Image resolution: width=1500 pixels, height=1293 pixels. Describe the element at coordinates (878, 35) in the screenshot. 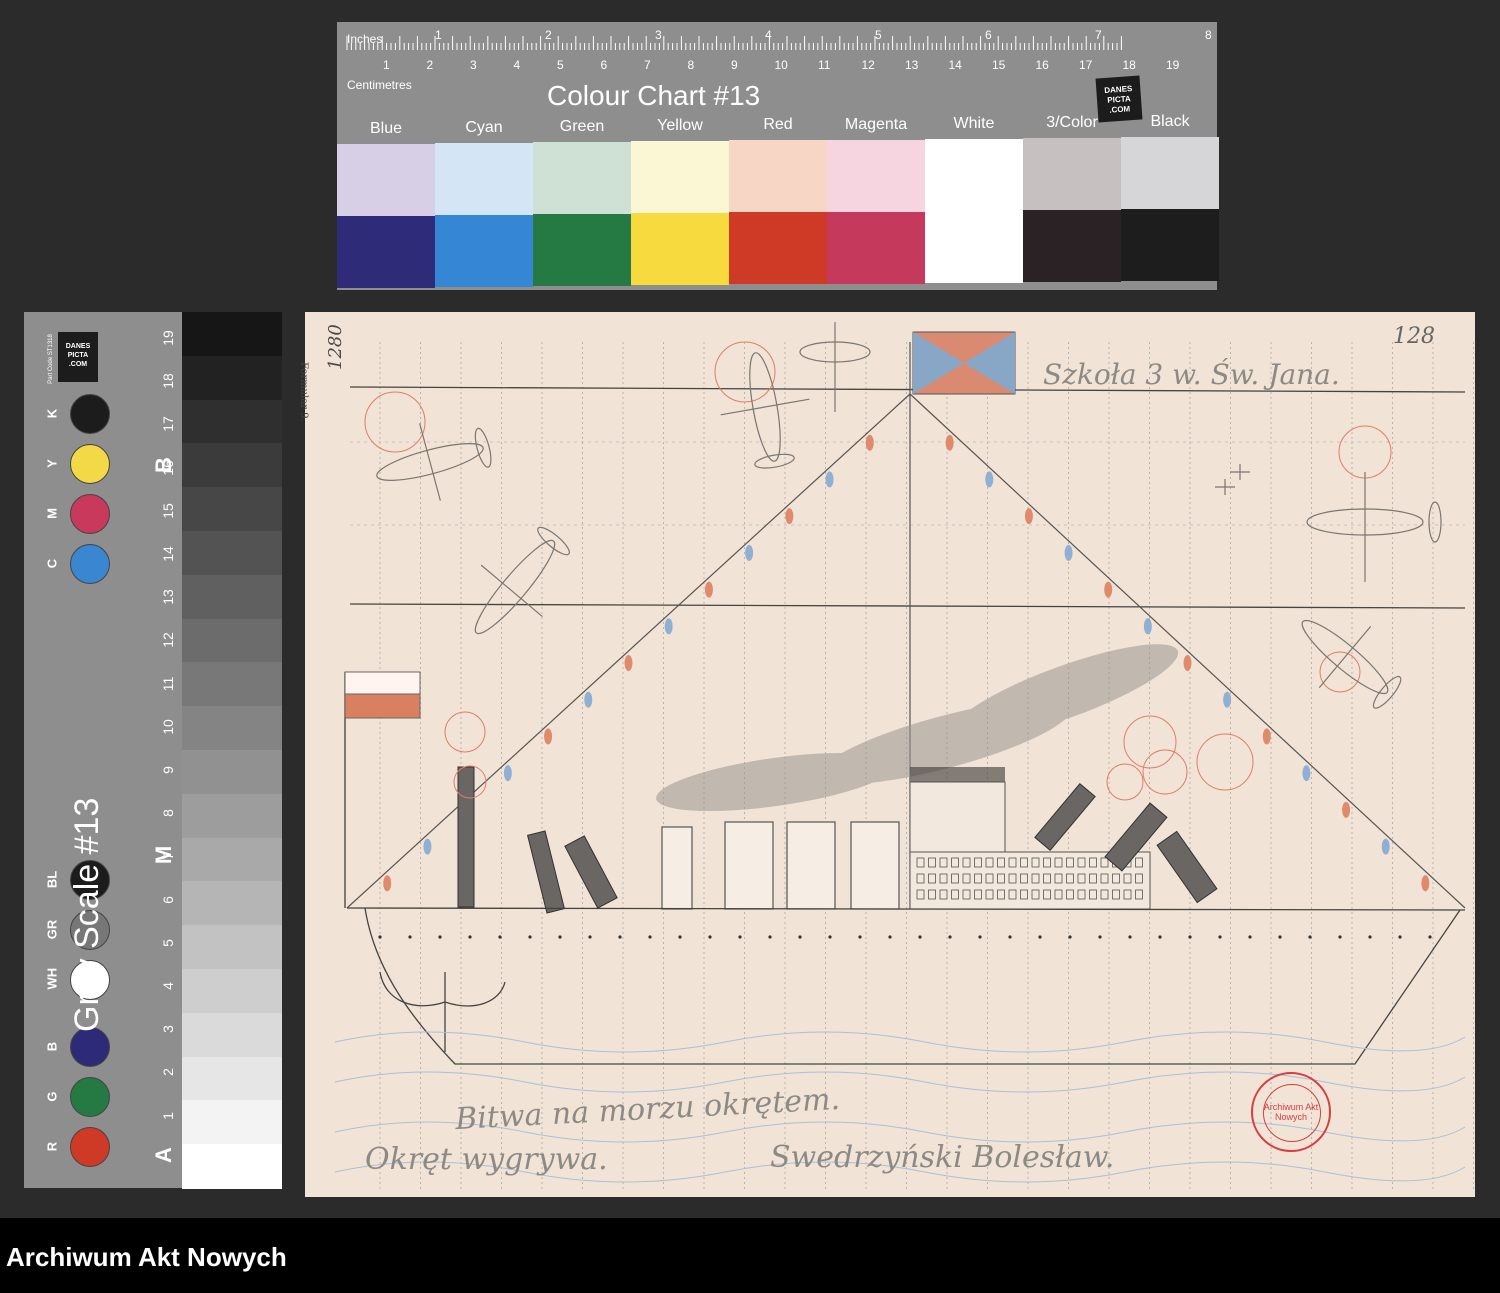

I see `inch-number: 5` at that location.